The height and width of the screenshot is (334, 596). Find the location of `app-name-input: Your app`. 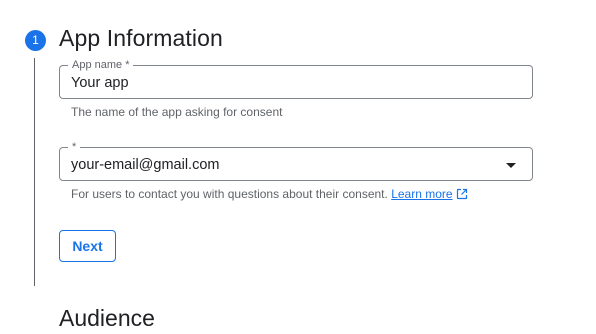

app-name-input: Your app is located at coordinates (100, 83).